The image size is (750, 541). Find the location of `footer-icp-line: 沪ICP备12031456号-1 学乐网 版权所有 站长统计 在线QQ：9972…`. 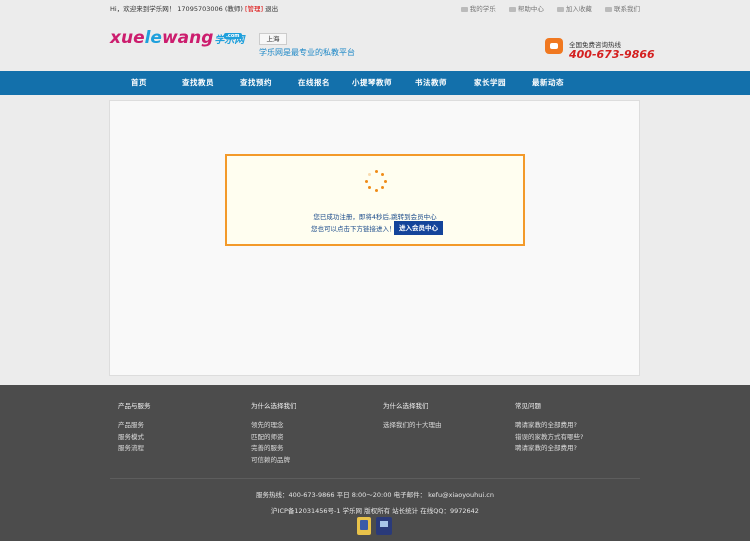

footer-icp-line: 沪ICP备12031456号-1 学乐网 版权所有 站长统计 在线QQ：9972… is located at coordinates (375, 511).